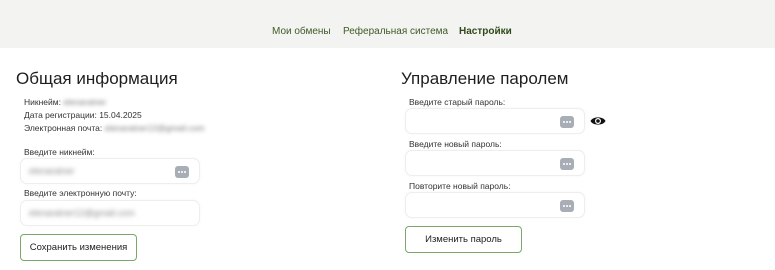 The height and width of the screenshot is (270, 775). I want to click on email-input-value: elenaratner12@gmail.com, so click(82, 213).